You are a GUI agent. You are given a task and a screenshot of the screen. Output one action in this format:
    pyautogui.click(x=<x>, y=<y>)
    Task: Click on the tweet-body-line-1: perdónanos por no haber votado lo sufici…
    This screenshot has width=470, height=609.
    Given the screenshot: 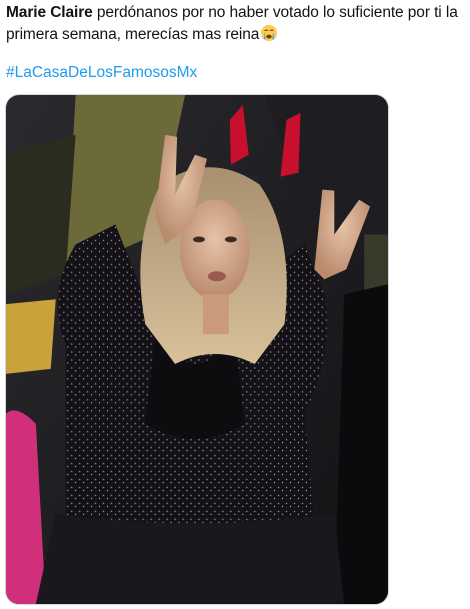 What is the action you would take?
    pyautogui.click(x=275, y=12)
    